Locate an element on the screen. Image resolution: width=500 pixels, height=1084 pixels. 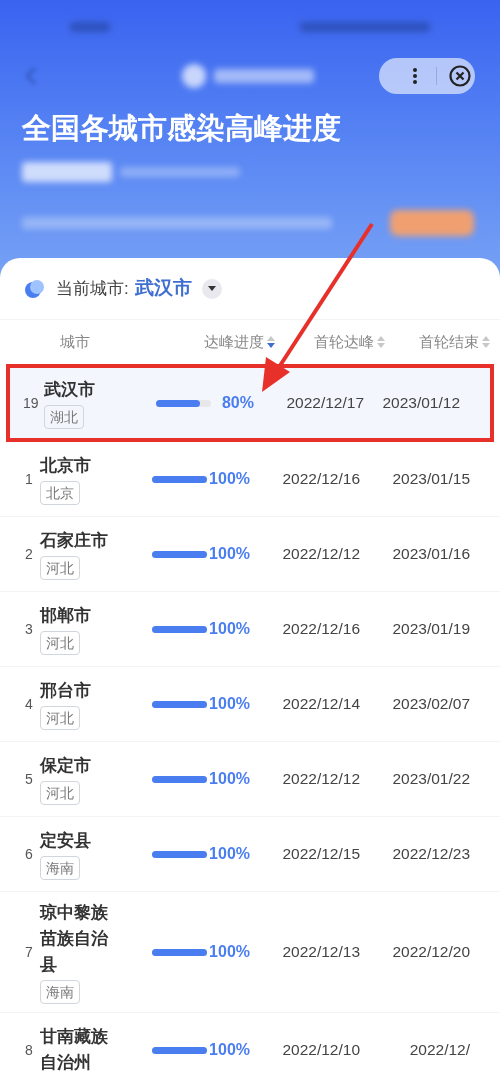
peak-date: 2022/12/13 is located at coordinates (321, 952).